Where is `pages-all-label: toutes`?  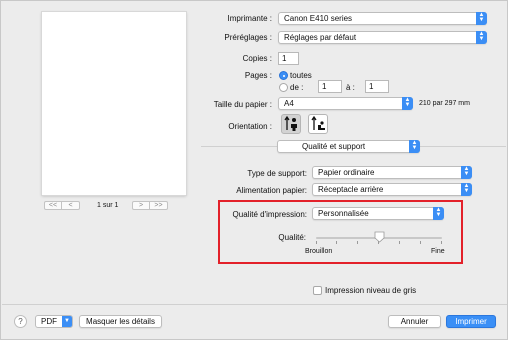 pages-all-label: toutes is located at coordinates (301, 75).